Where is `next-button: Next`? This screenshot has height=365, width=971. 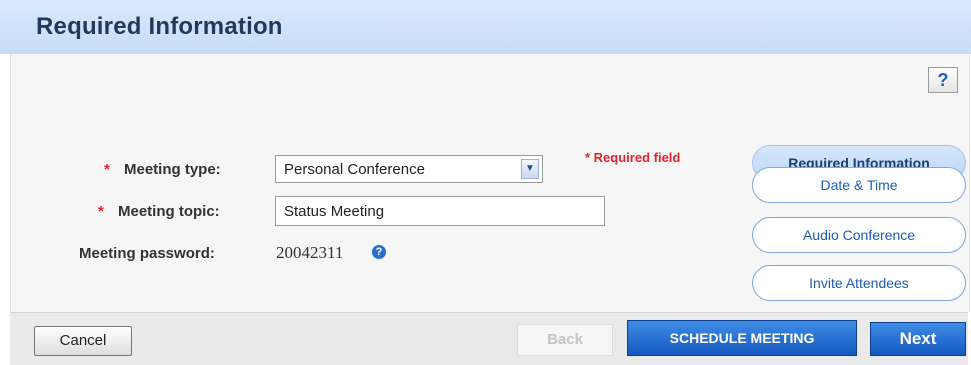 next-button: Next is located at coordinates (918, 339).